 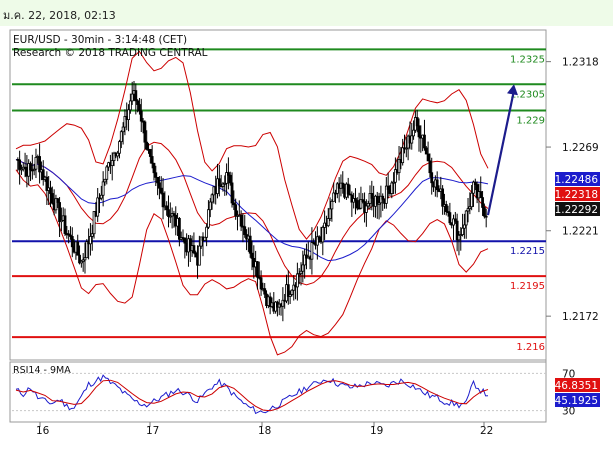 What do you see at coordinates (527, 251) in the screenshot?
I see `pivot-level-label: 1.2215` at bounding box center [527, 251].